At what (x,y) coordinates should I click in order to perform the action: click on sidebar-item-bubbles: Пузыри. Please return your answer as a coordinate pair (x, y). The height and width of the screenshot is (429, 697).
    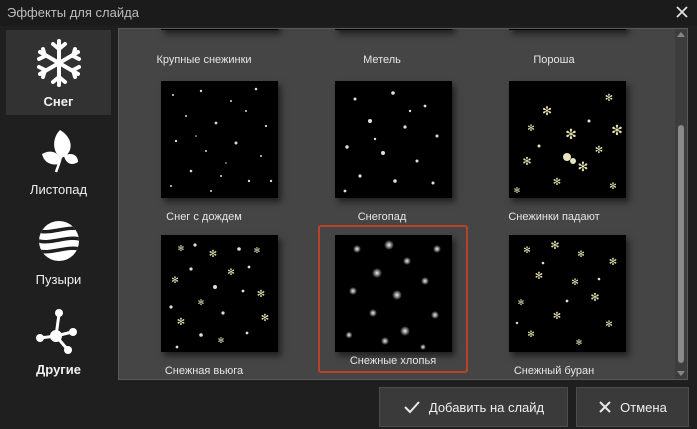
    Looking at the image, I should click on (58, 250).